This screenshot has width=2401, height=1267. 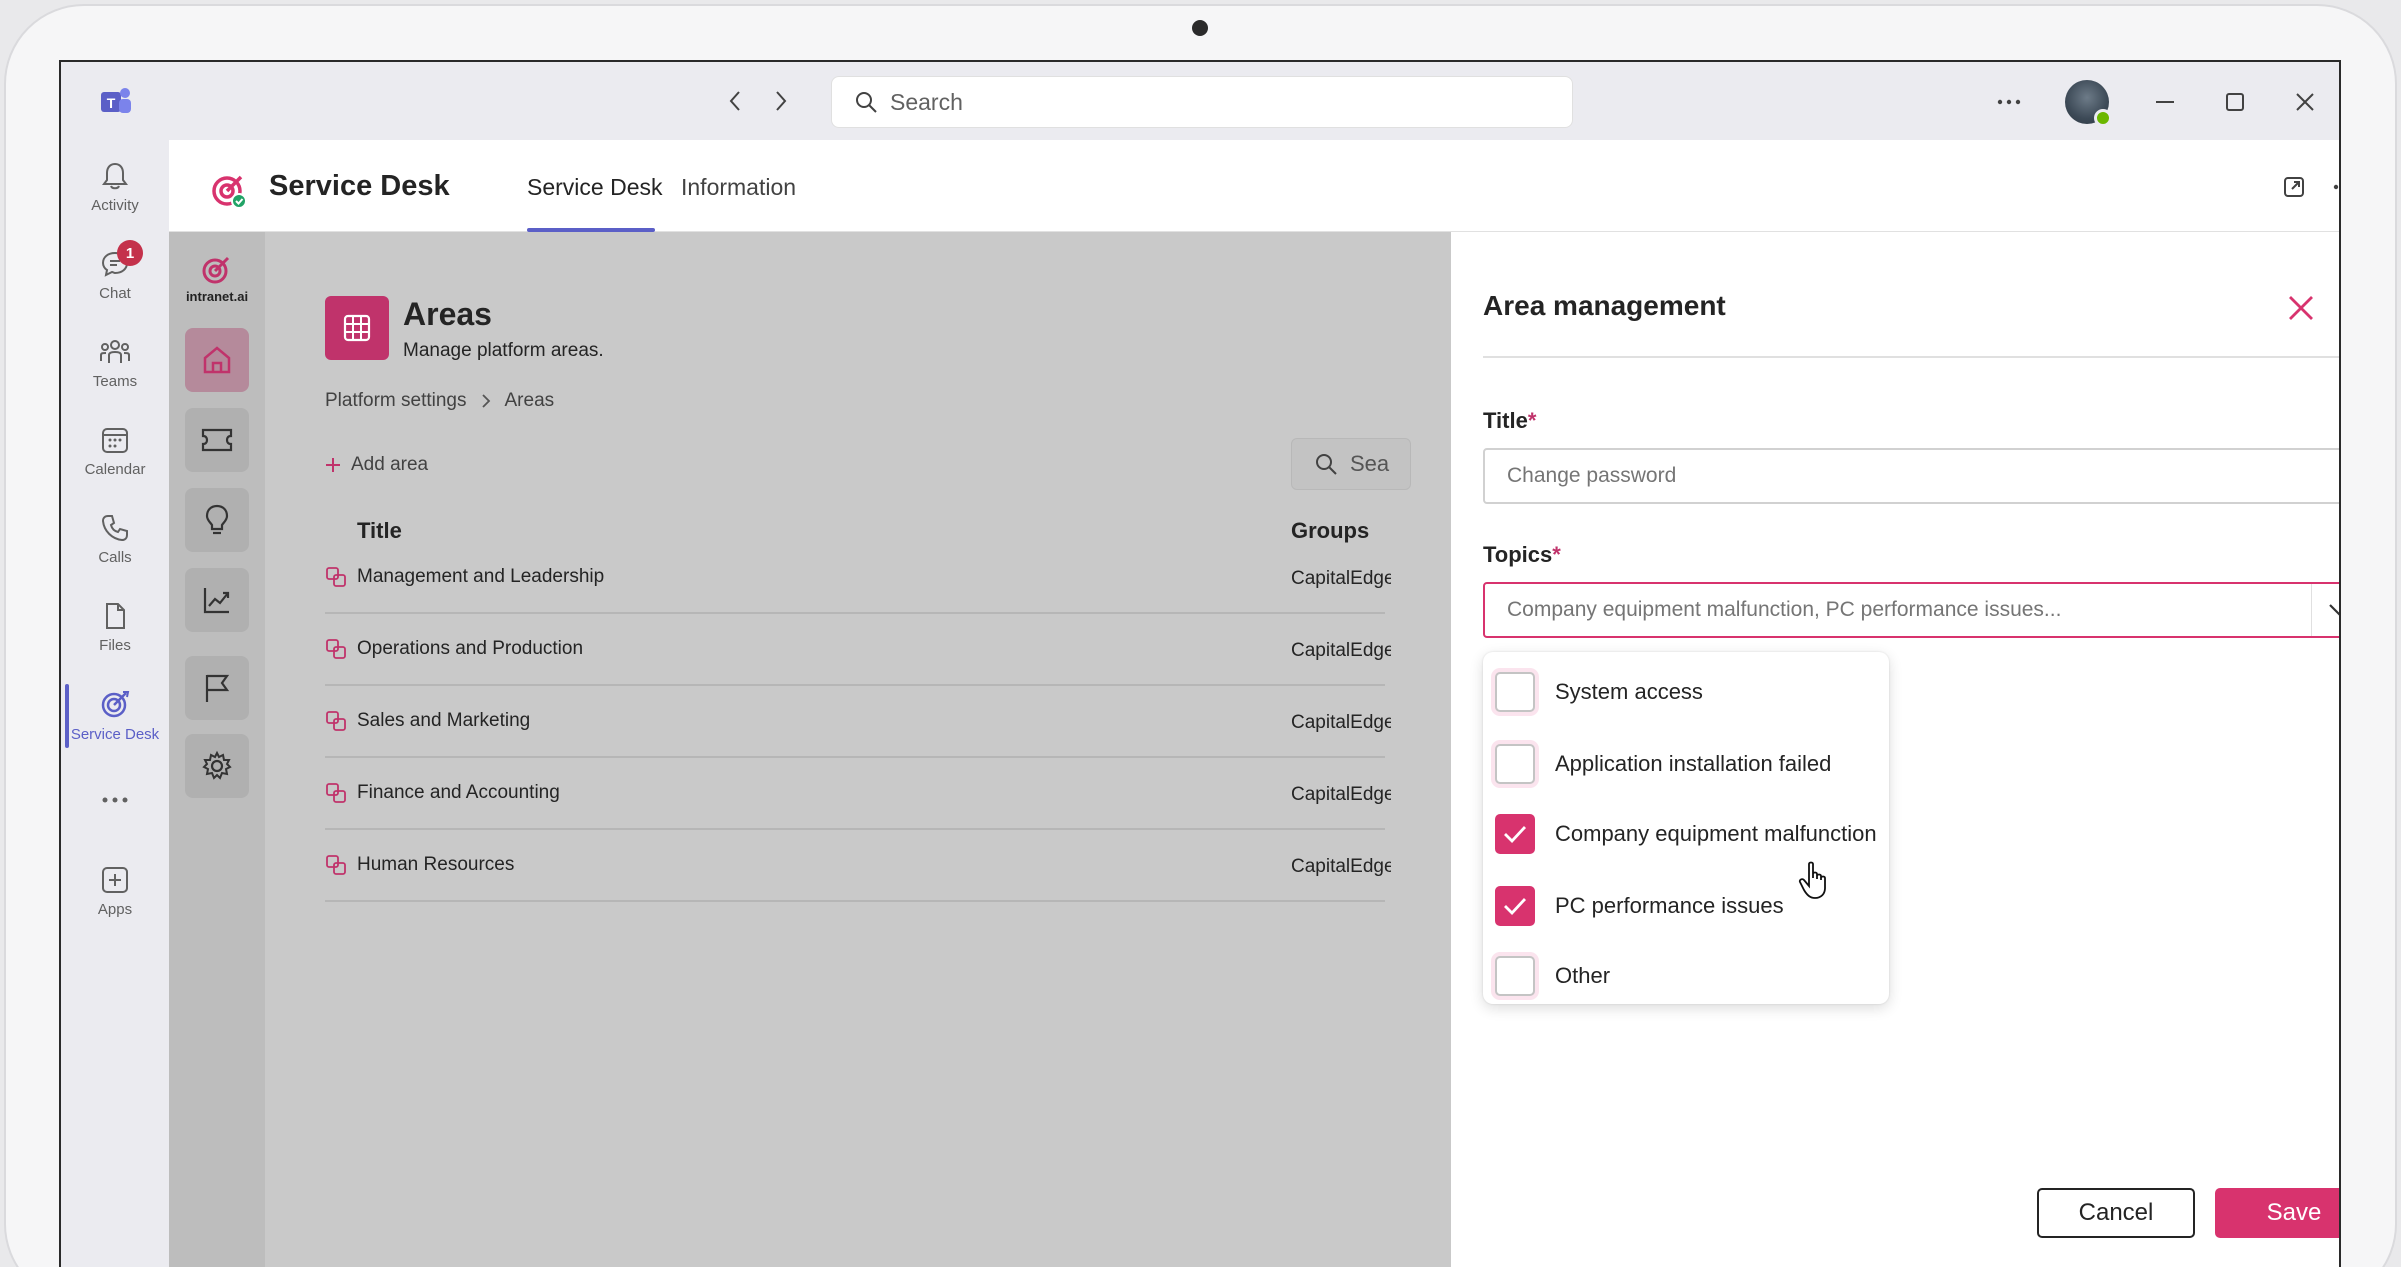 What do you see at coordinates (594, 187) in the screenshot?
I see `tab-service-desk: Service Desk` at bounding box center [594, 187].